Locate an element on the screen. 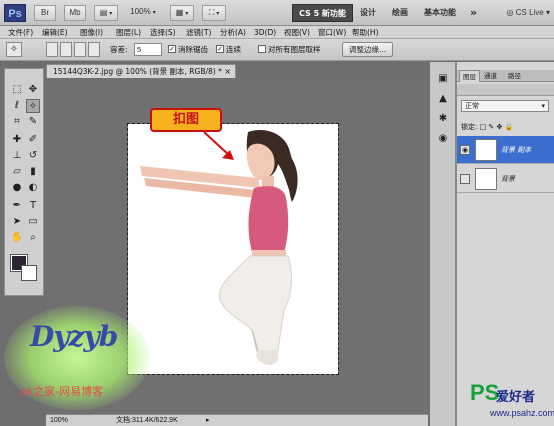 The image size is (554, 426). document-title: 15144Q3K-2.jpg @ 100% (背景 副本, RGB/8) * is located at coordinates (137, 71).